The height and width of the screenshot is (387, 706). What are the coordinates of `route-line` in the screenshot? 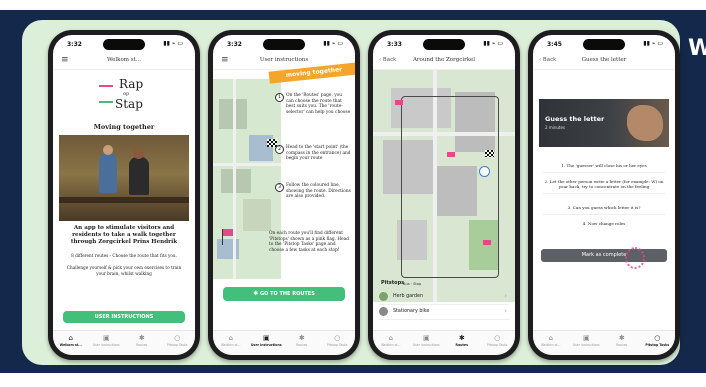 It's located at (450, 187).